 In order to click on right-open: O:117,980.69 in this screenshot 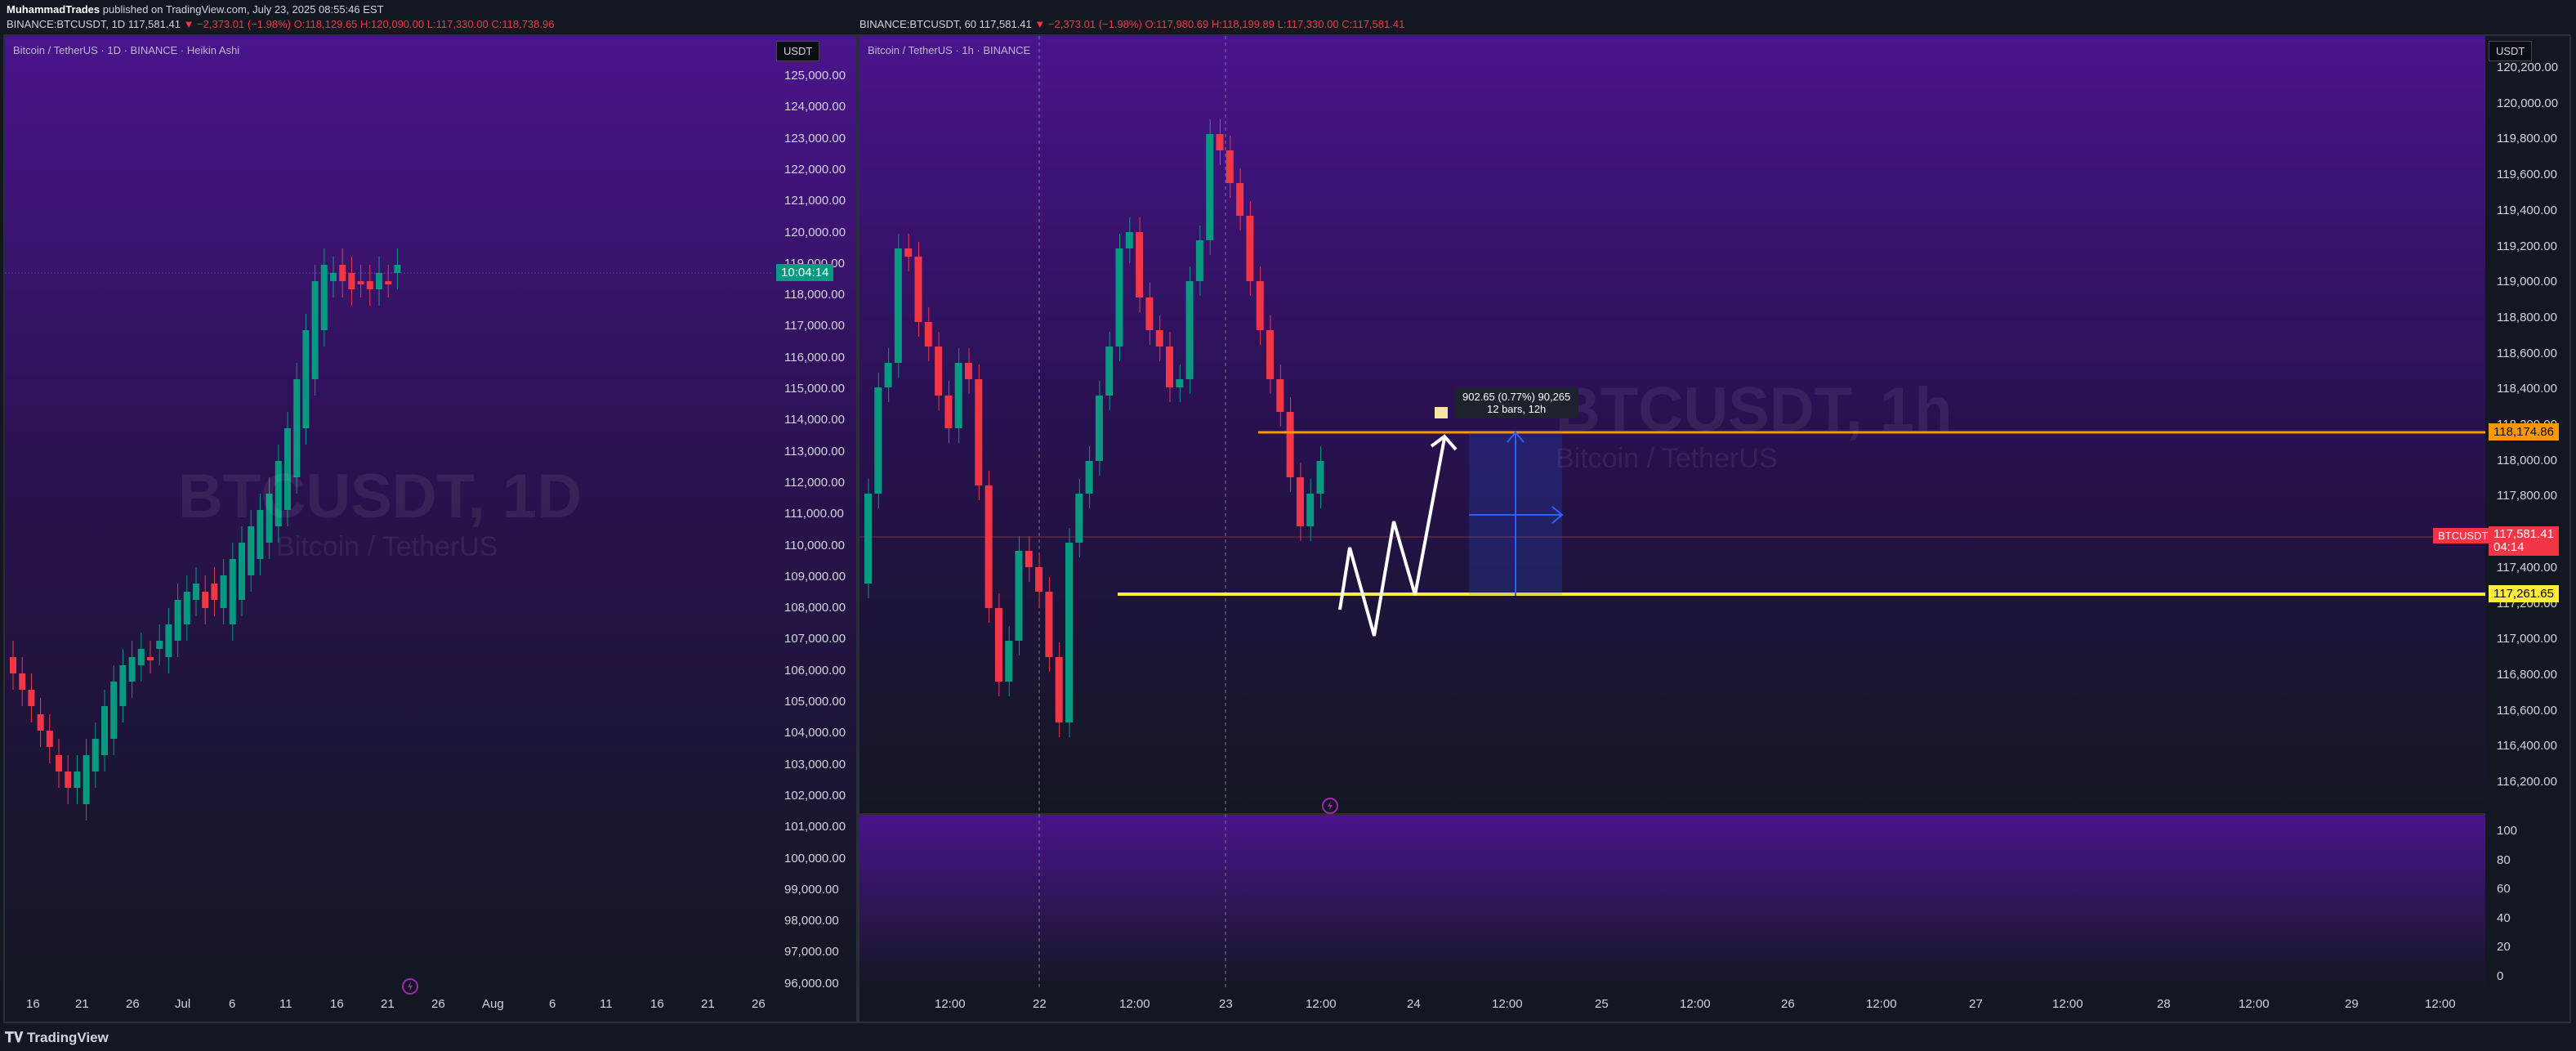, I will do `click(1177, 24)`.